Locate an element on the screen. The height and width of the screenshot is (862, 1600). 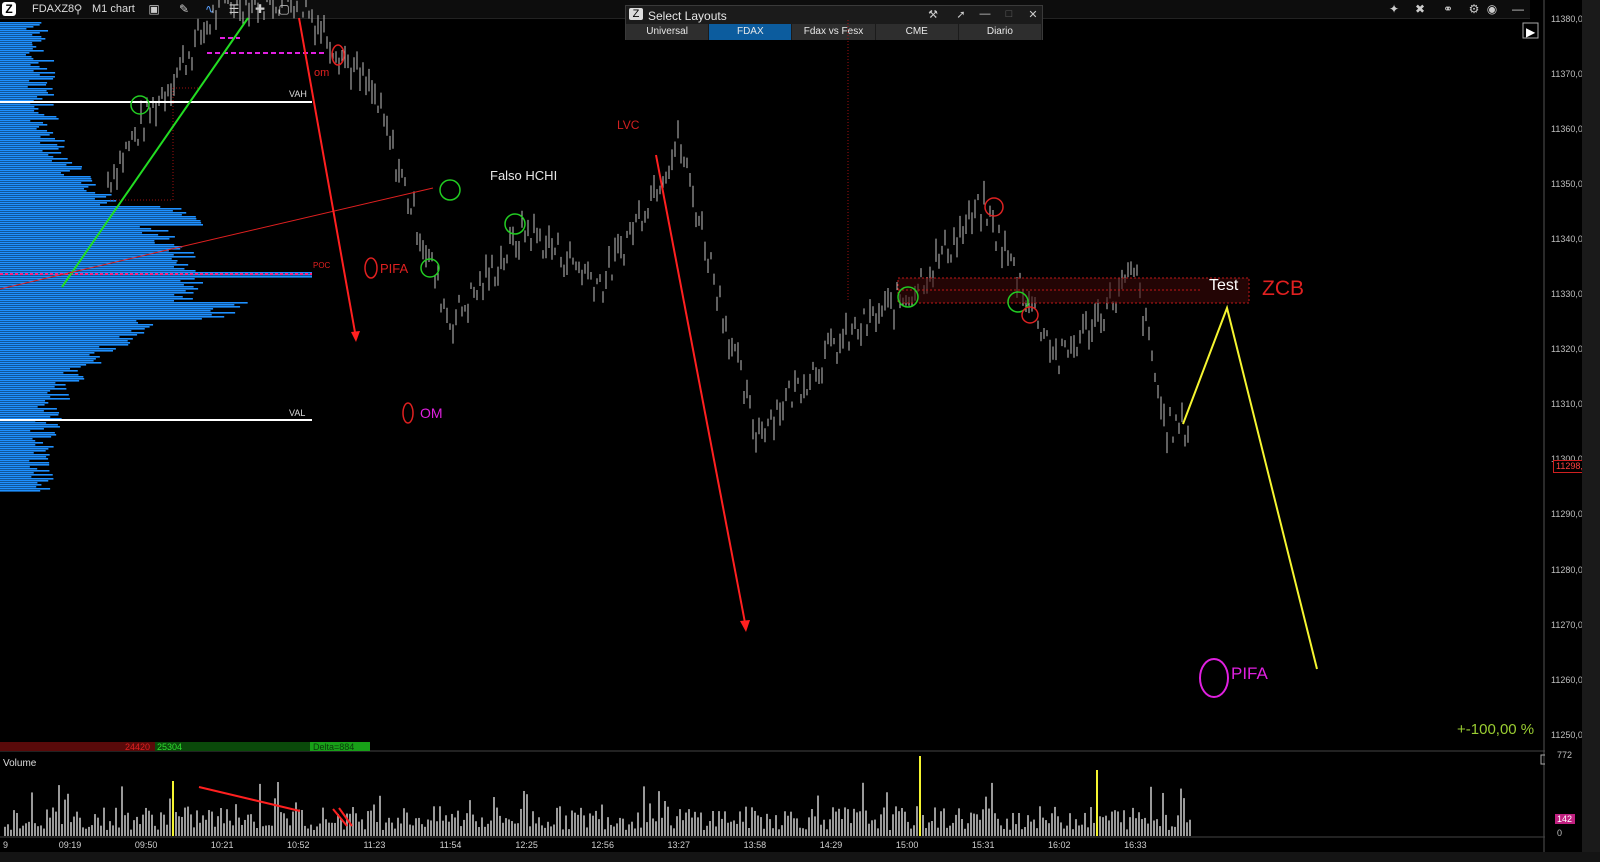
yellow-projection is located at coordinates (1250, 487).